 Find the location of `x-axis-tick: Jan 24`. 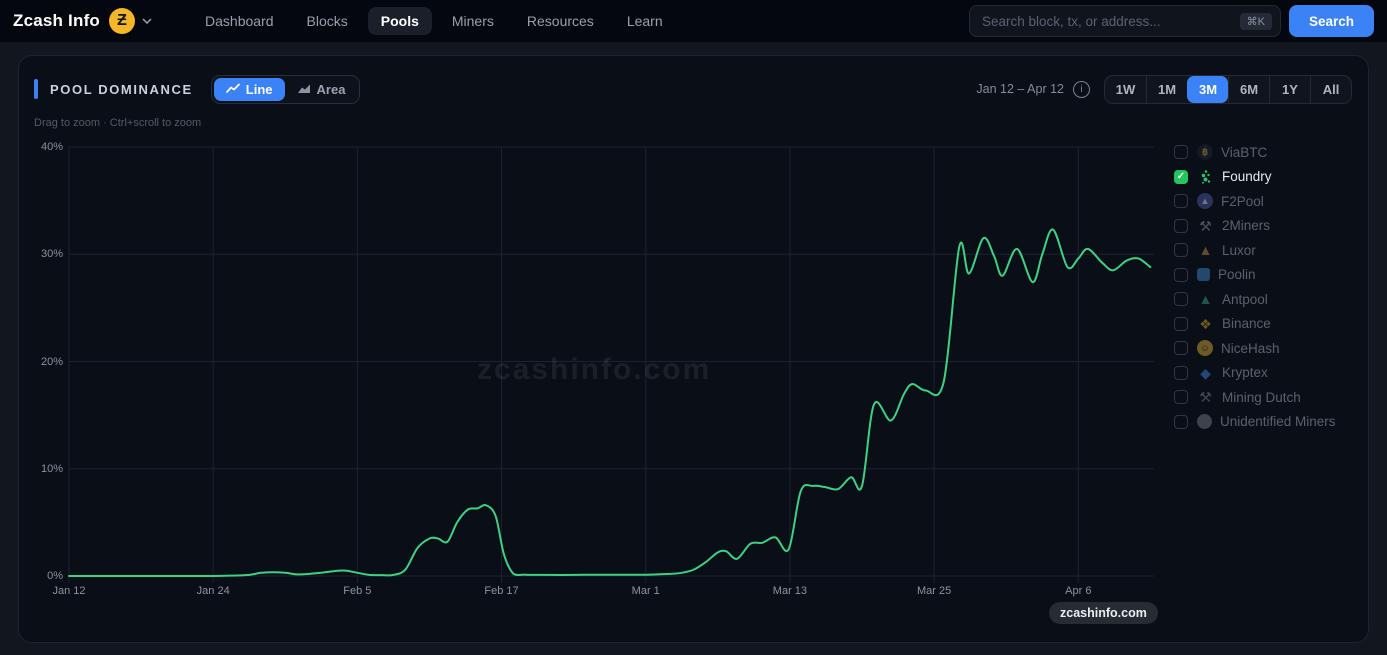

x-axis-tick: Jan 24 is located at coordinates (213, 591).